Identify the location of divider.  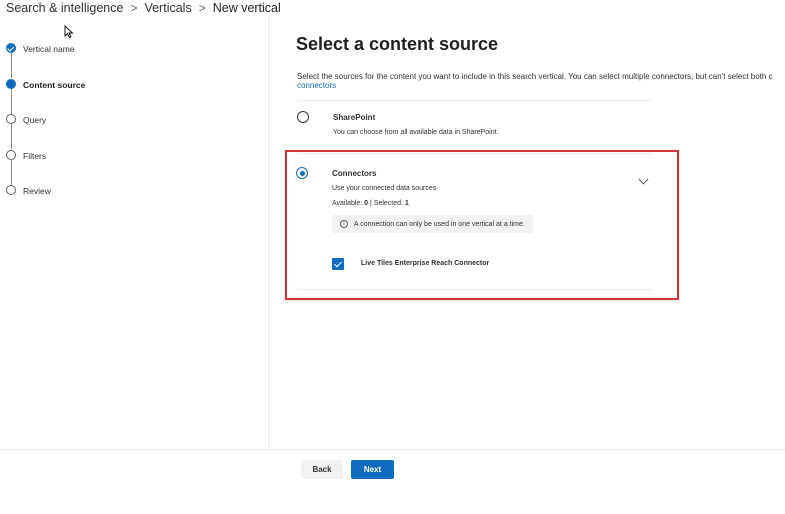
(474, 100).